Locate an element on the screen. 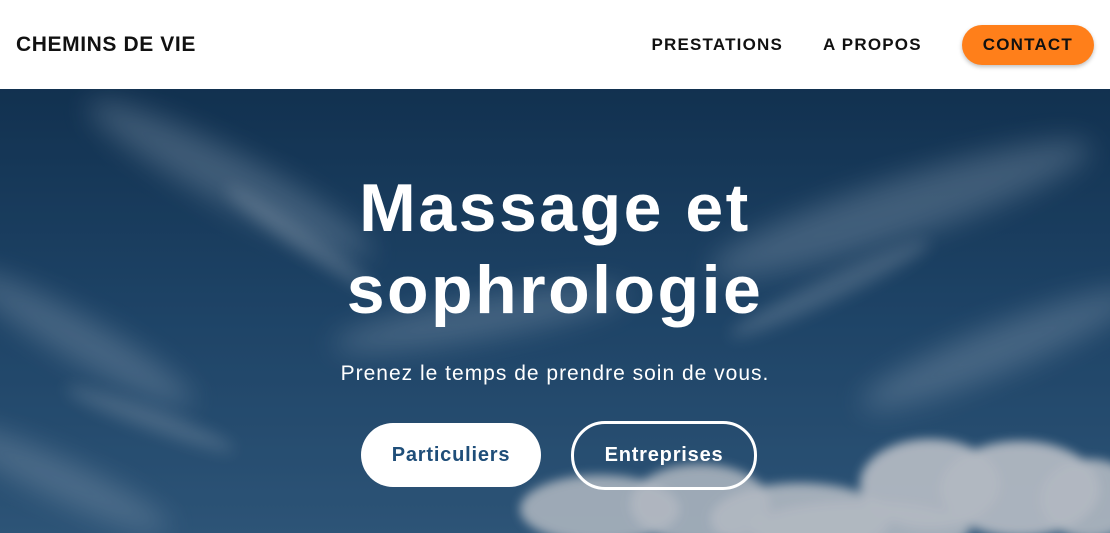  site-logo: CHEMINS DE VIE is located at coordinates (106, 45).